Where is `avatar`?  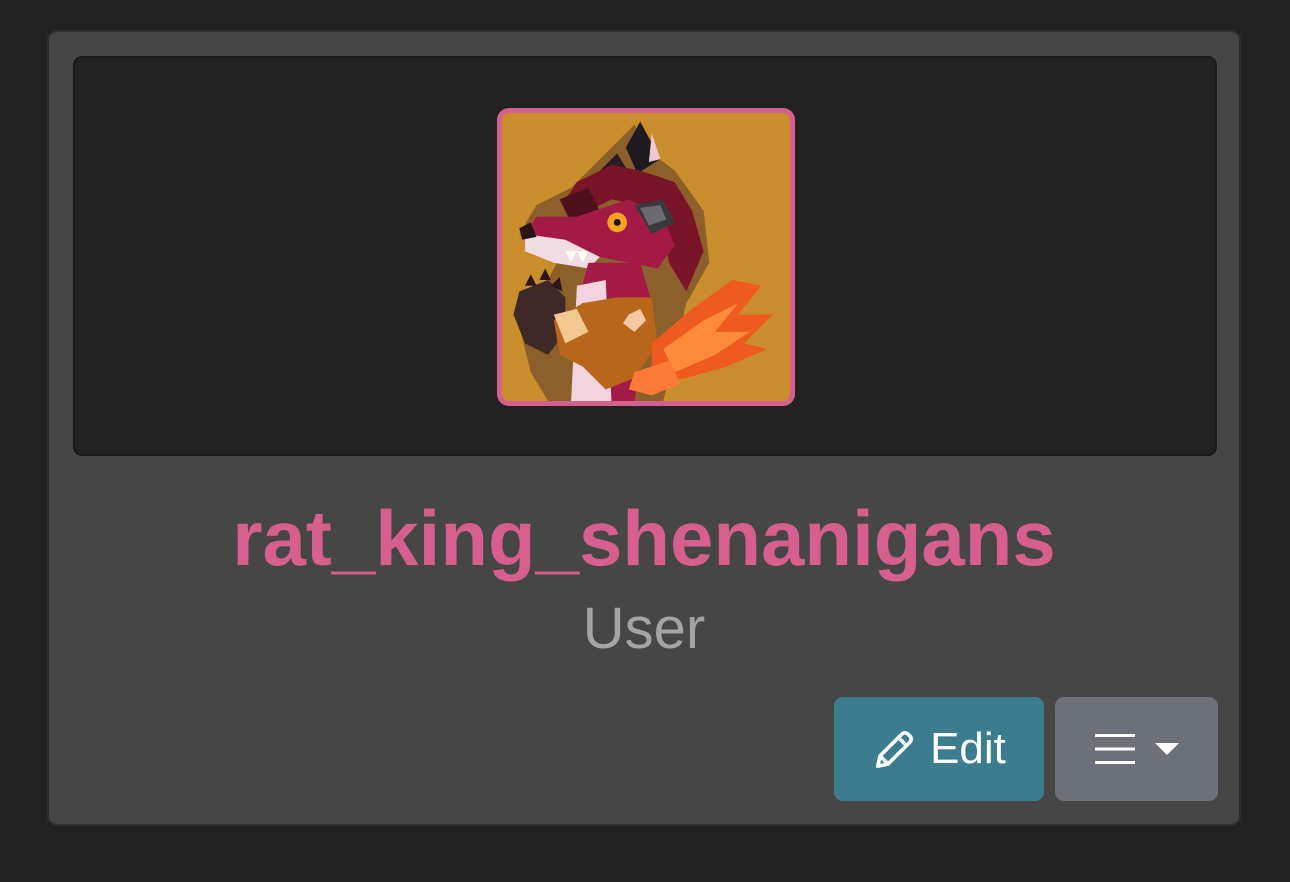 avatar is located at coordinates (646, 257).